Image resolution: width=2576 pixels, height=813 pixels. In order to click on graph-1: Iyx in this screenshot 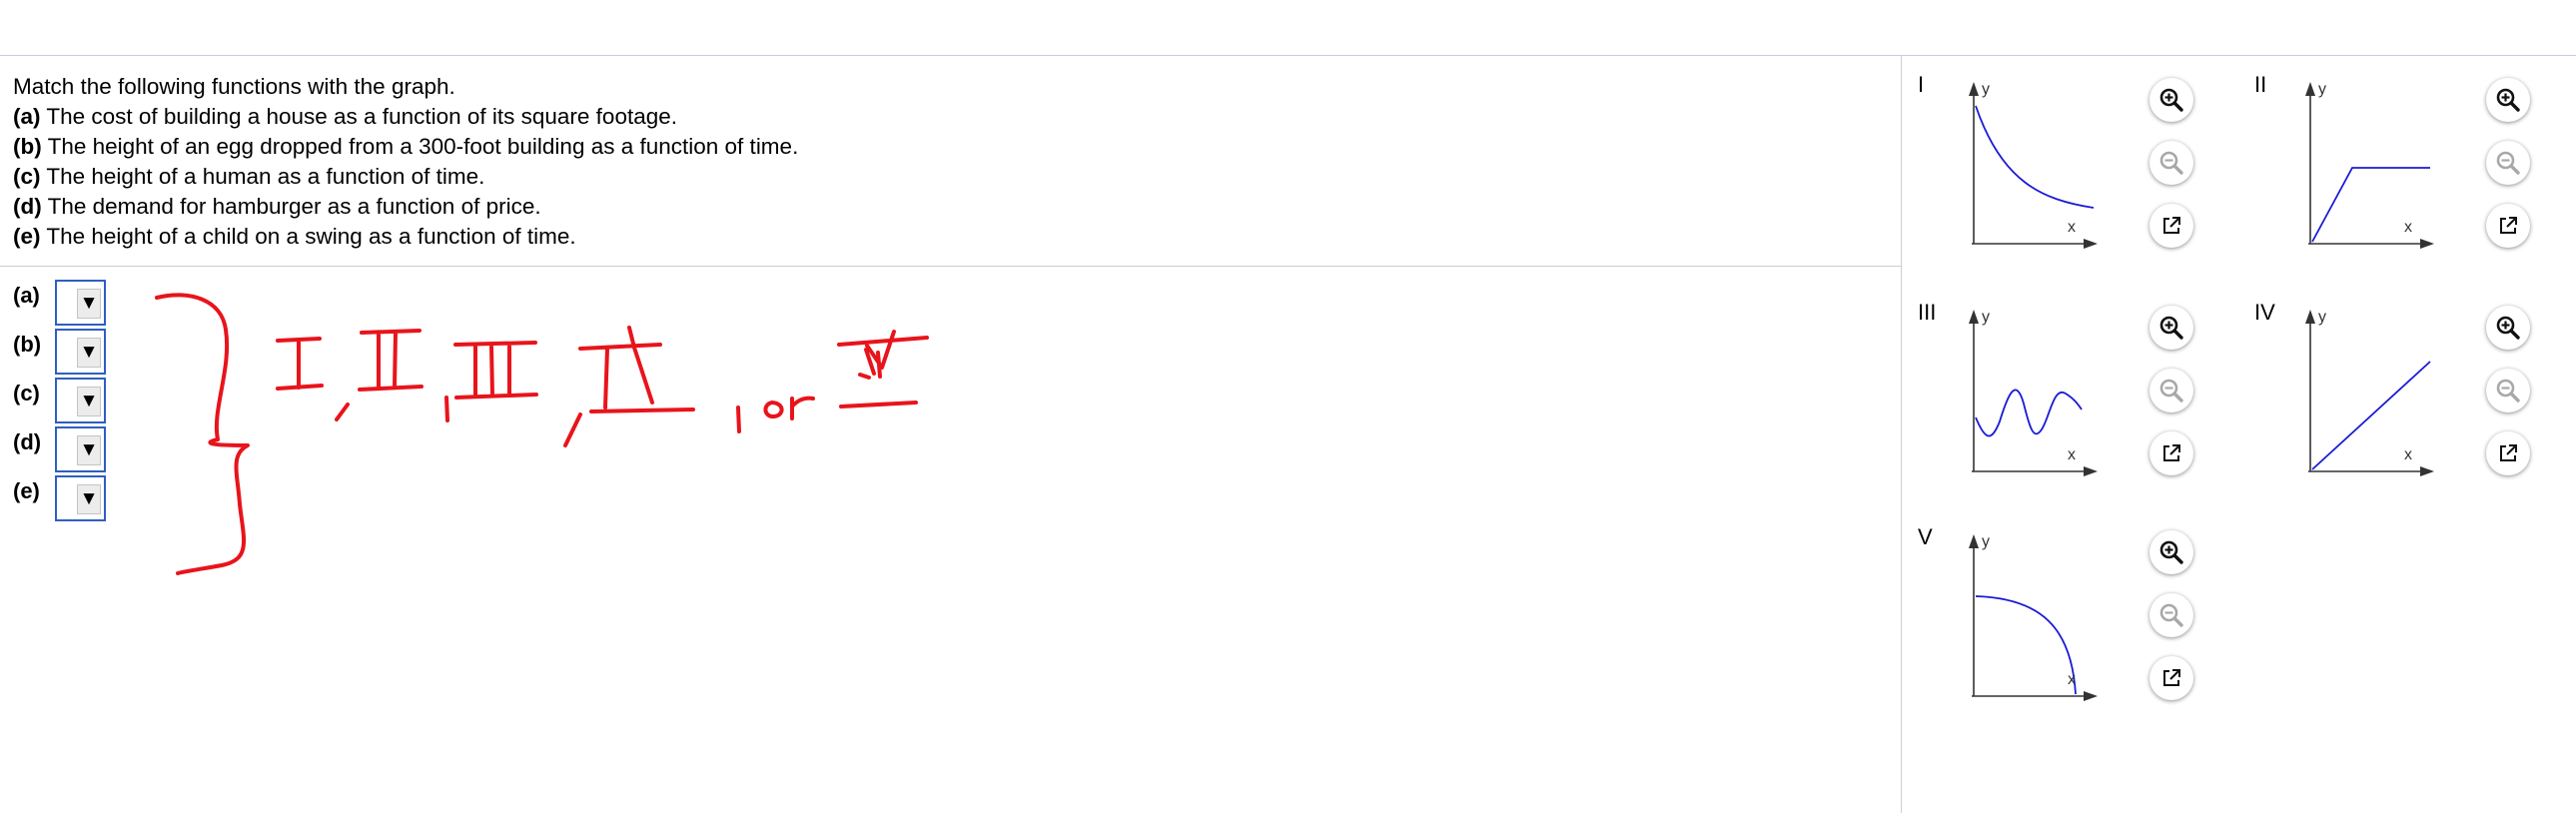, I will do `click(2077, 172)`.